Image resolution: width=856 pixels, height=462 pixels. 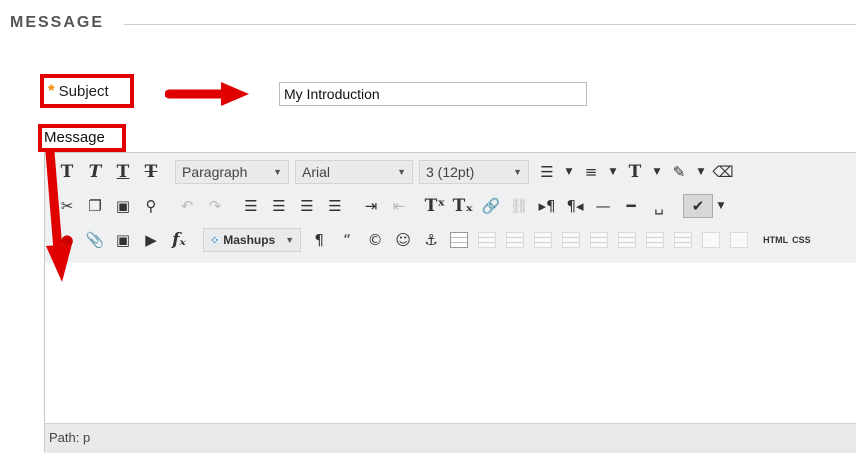 I want to click on spellcheck-icon: ✔, so click(x=698, y=206).